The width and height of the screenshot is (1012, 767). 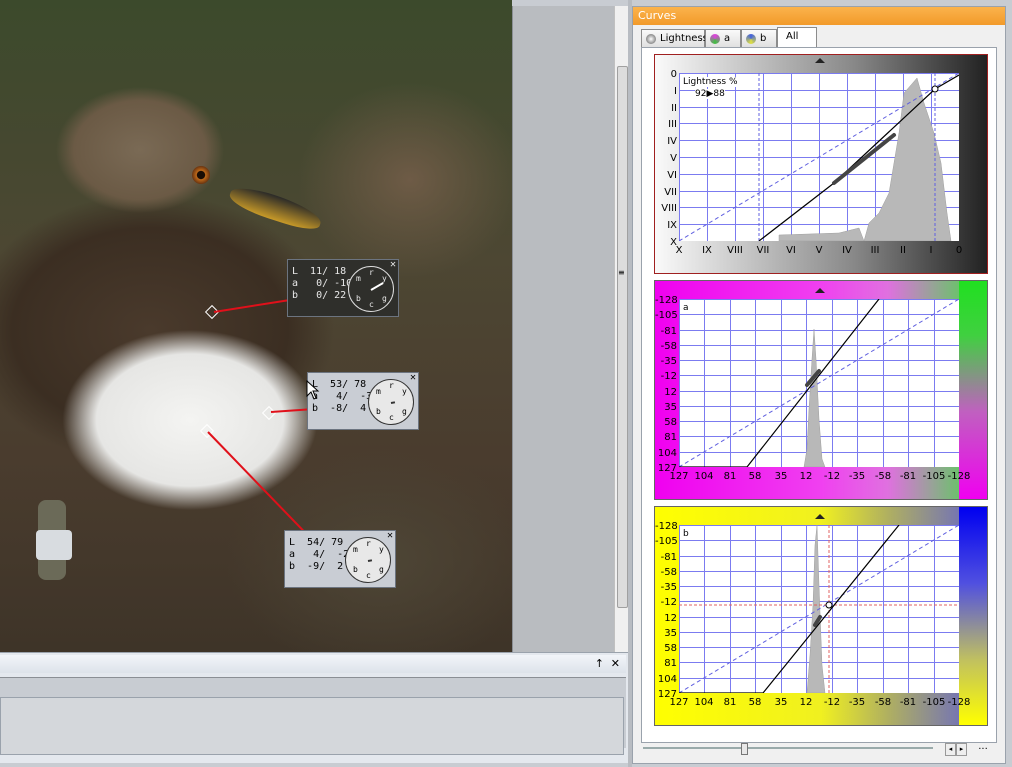 What do you see at coordinates (563, 329) in the screenshot?
I see `canvas-background` at bounding box center [563, 329].